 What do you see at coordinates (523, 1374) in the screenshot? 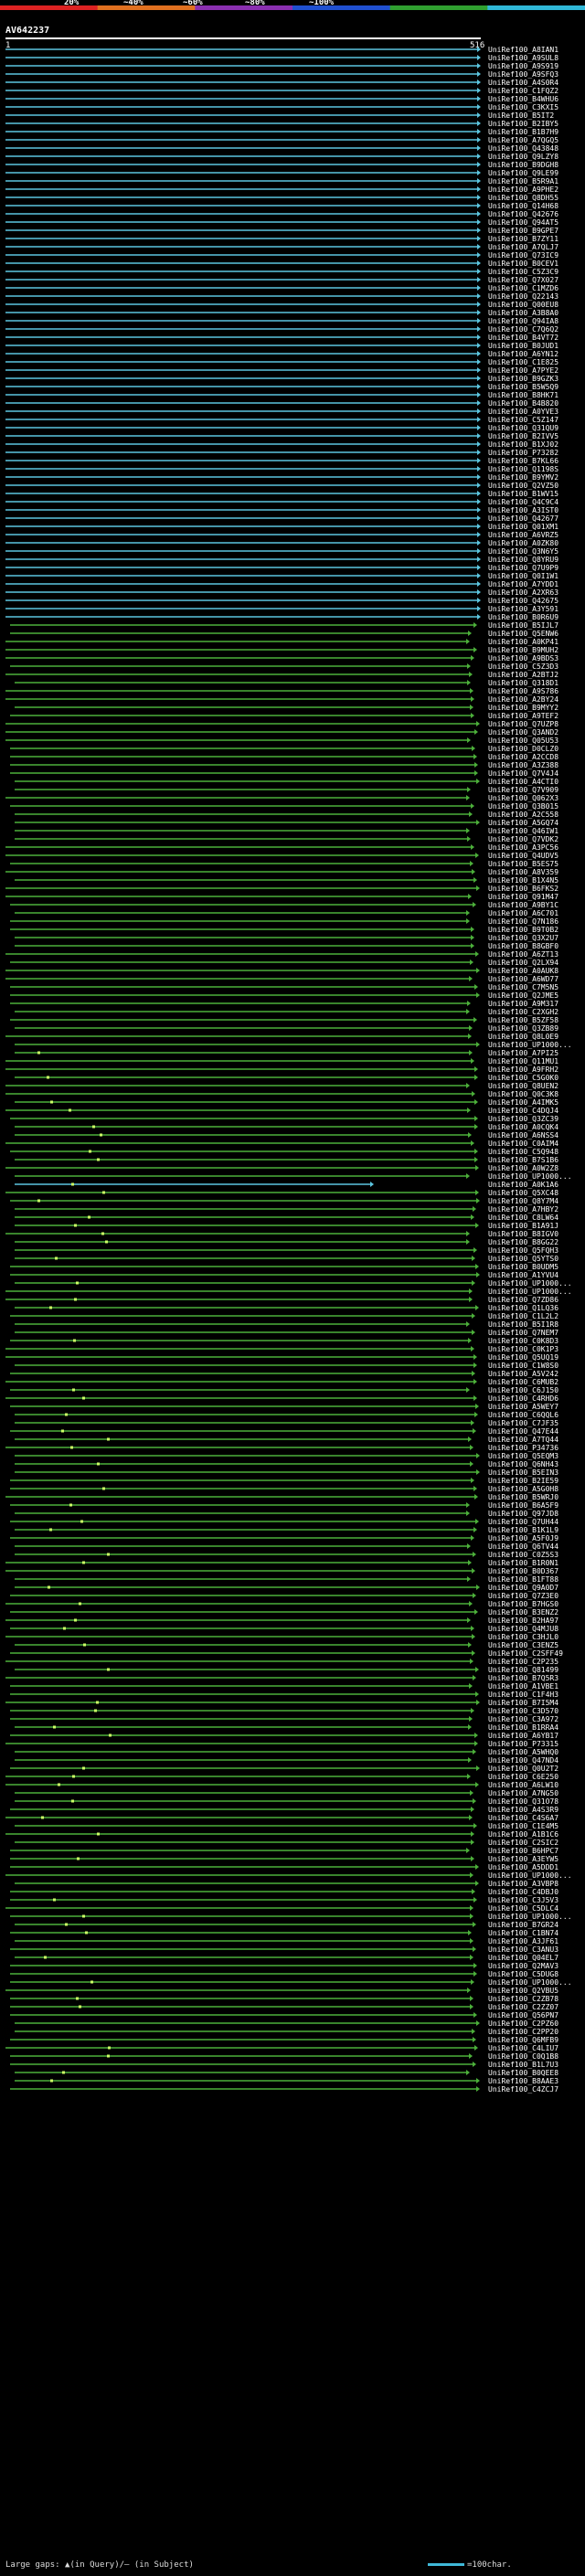
I see `hit-label: UniRef100_A5V242` at bounding box center [523, 1374].